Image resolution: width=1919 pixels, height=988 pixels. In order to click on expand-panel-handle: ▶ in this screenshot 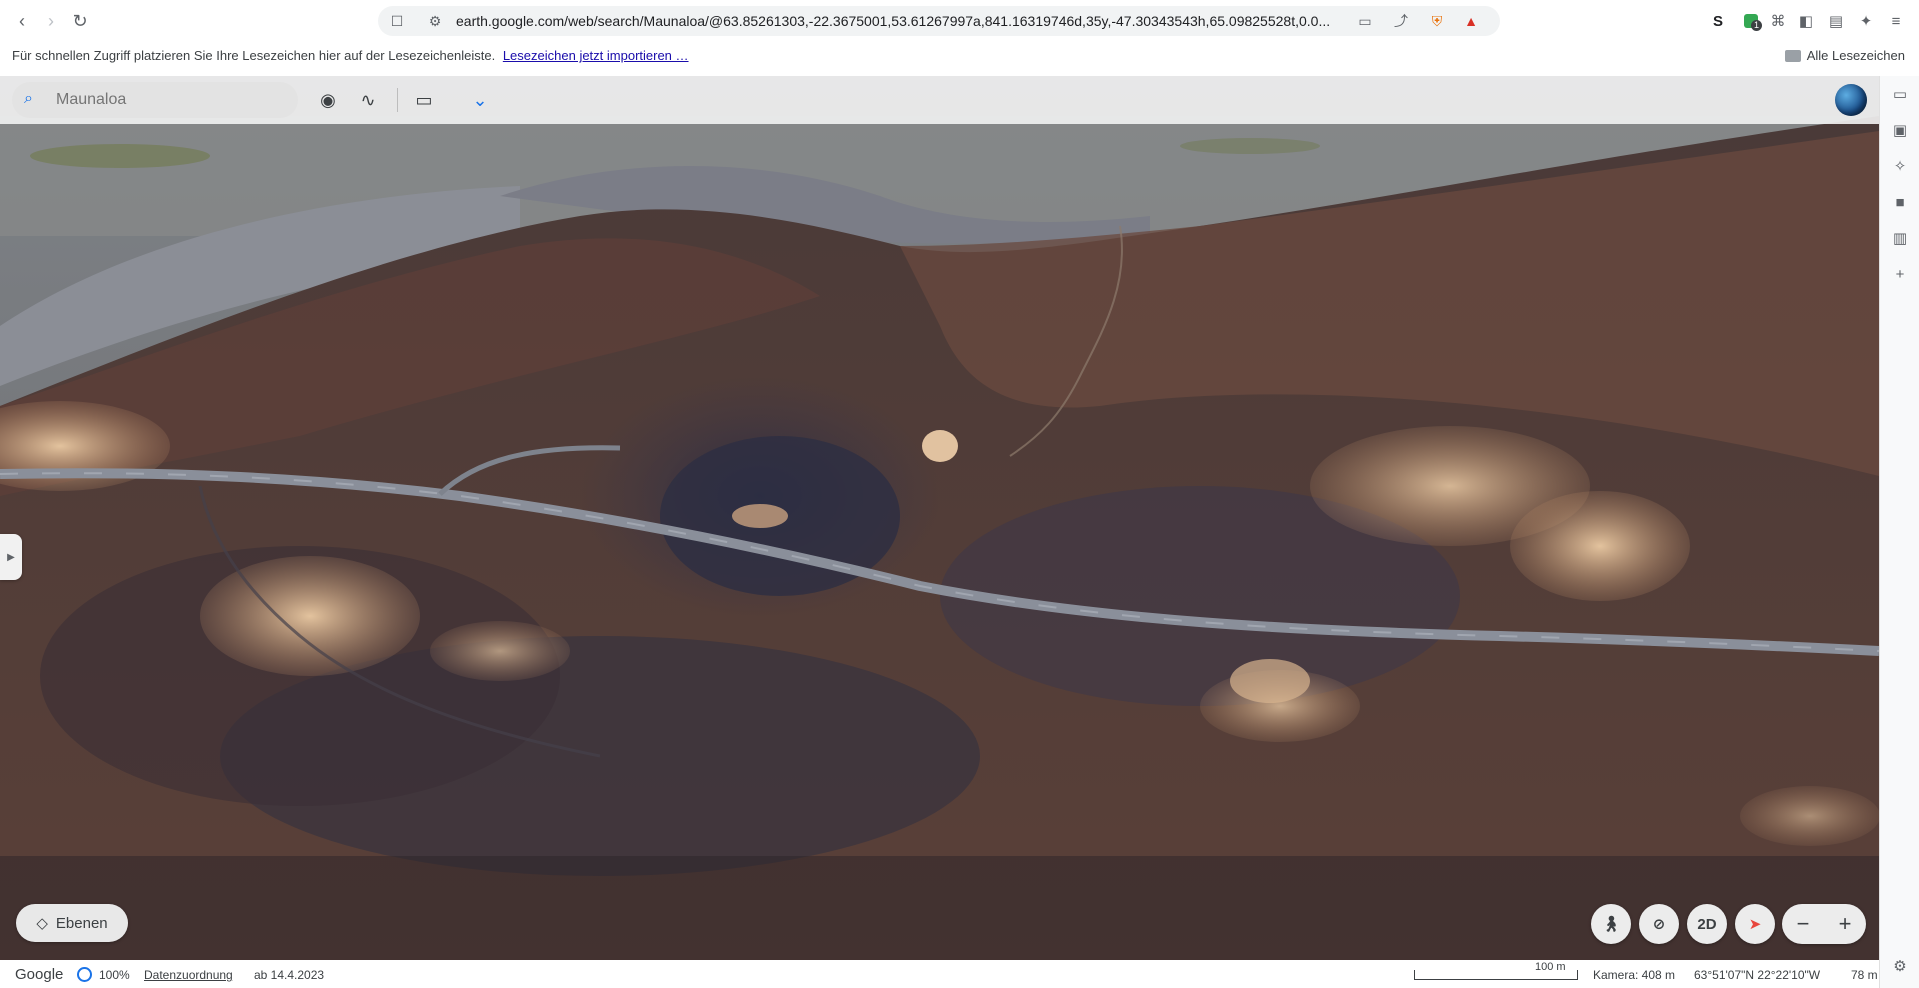, I will do `click(11, 557)`.